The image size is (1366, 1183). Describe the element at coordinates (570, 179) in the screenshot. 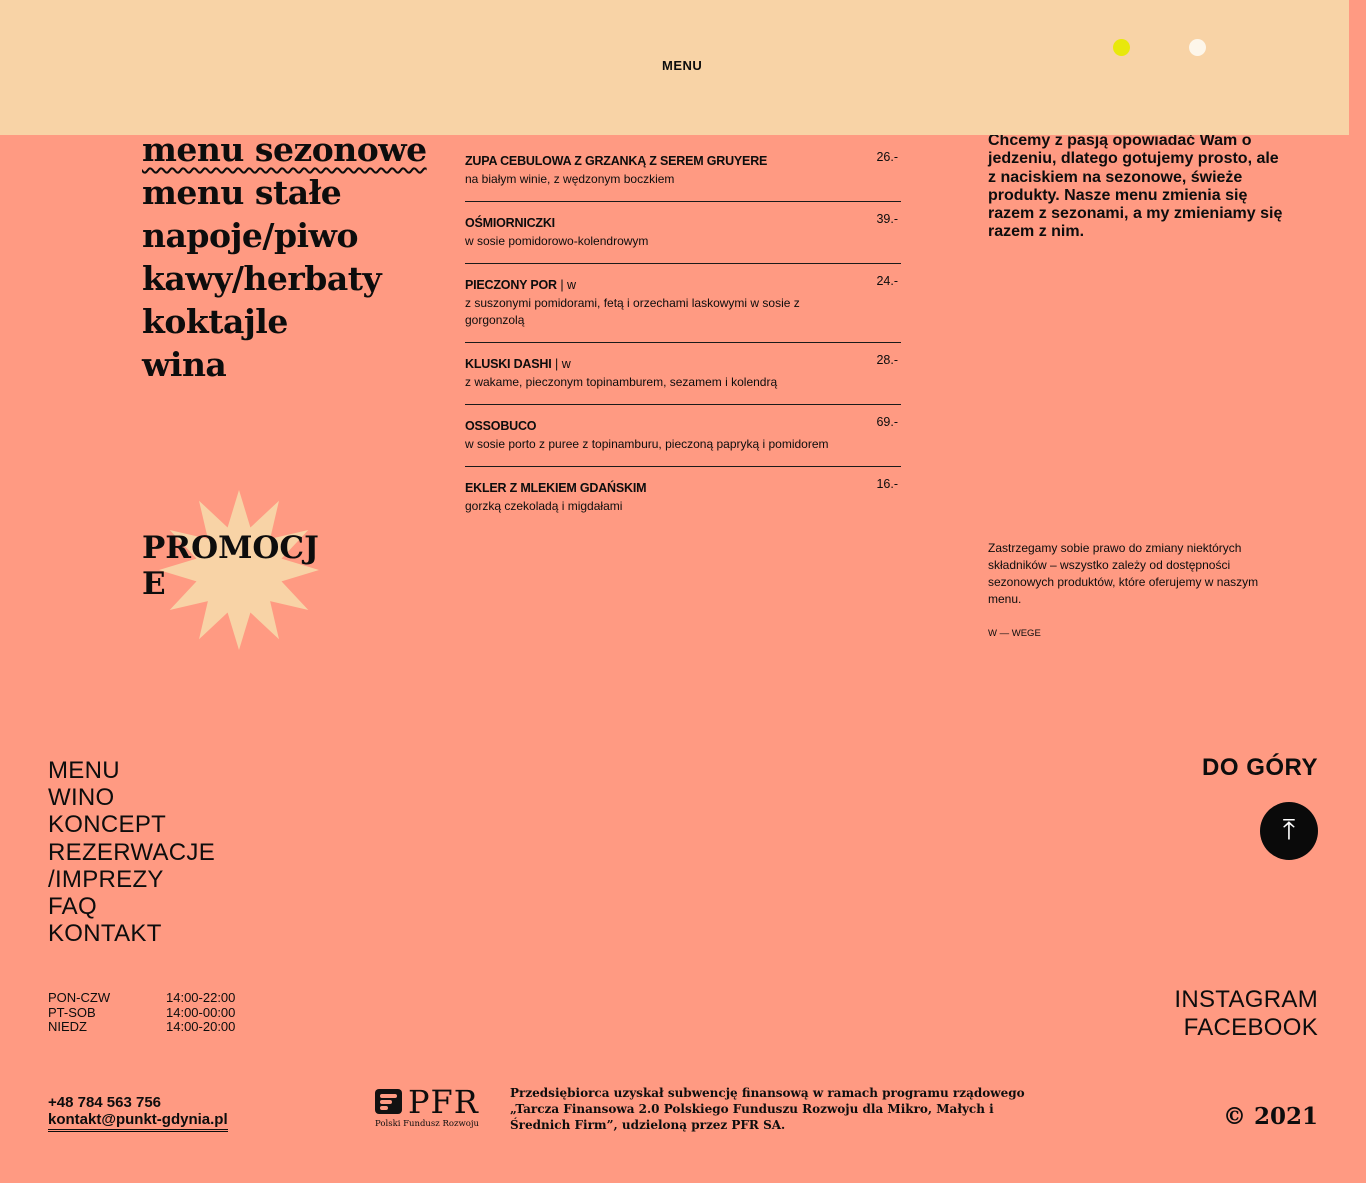

I see `dish-description: na białym winie, z wędzonym boczkiem` at that location.